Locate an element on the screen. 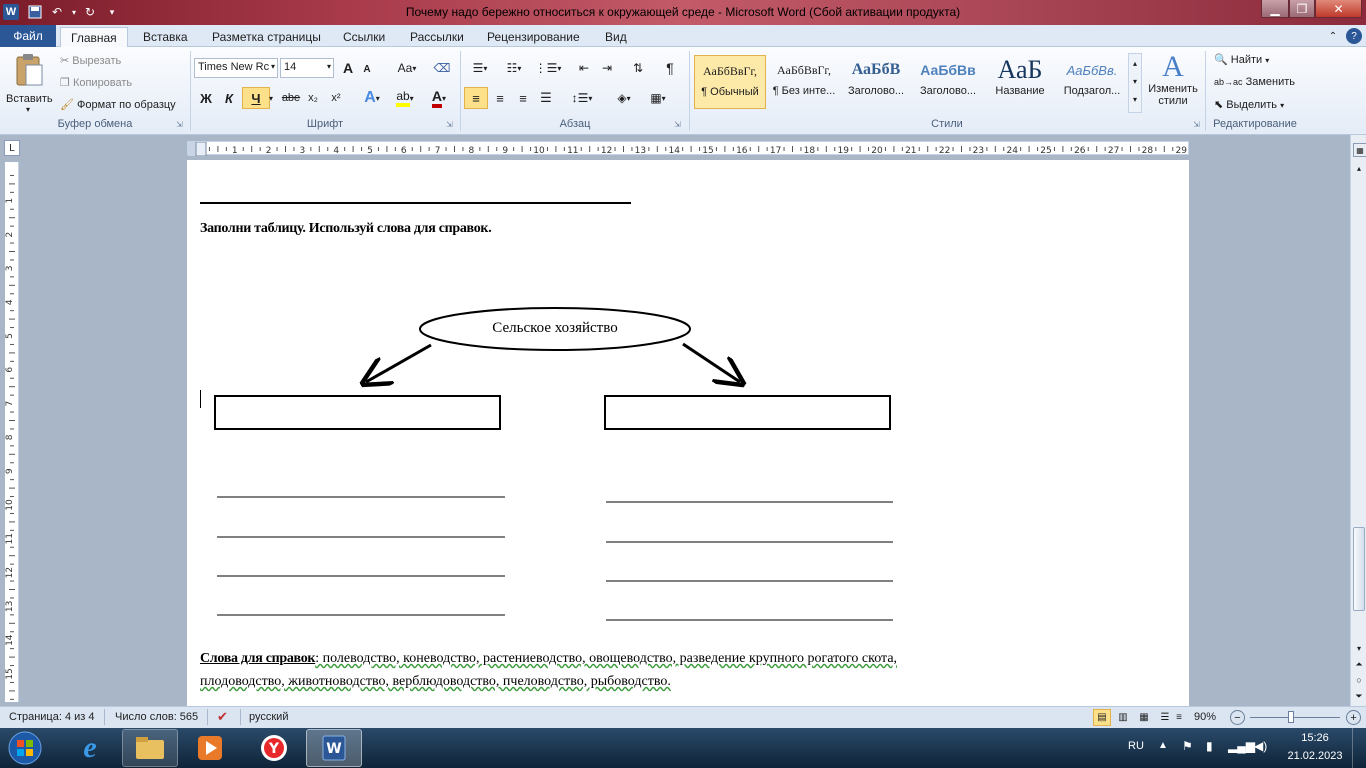  styles-gallery-scroll: ▴ ▾ ▾ is located at coordinates (1135, 83).